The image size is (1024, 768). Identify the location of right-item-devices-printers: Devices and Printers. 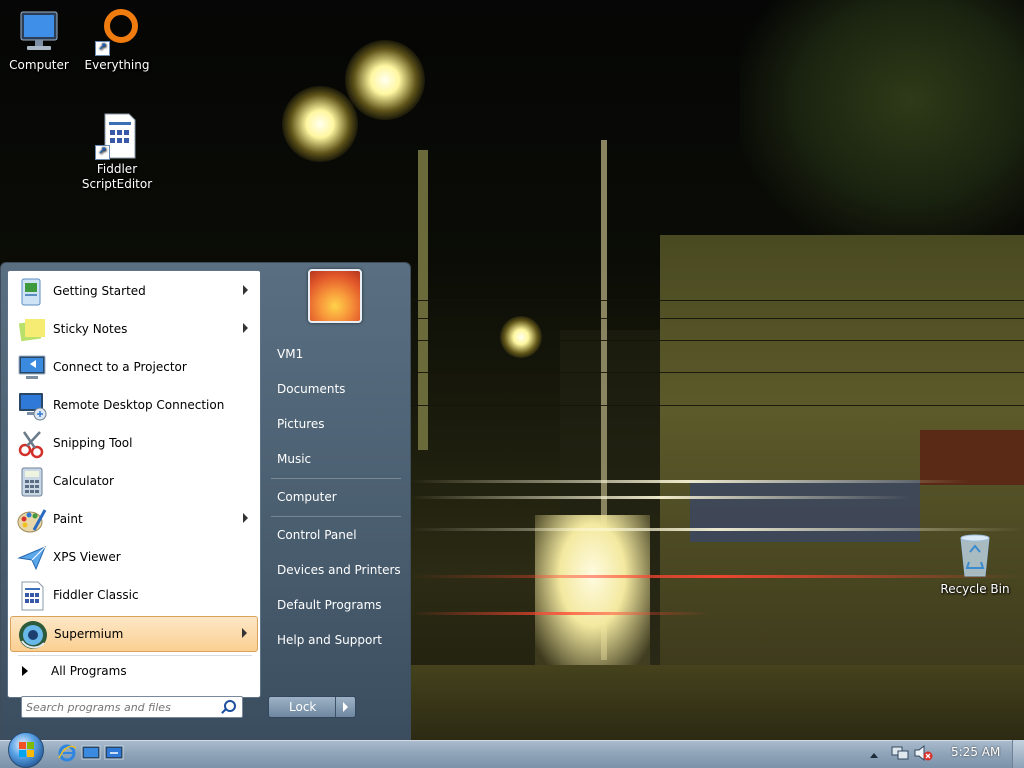
(336, 571).